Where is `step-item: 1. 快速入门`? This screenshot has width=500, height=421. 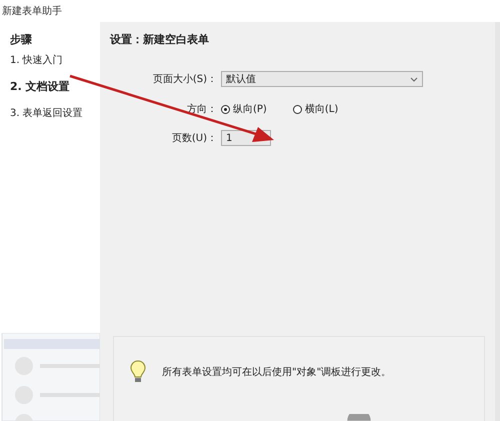 step-item: 1. 快速入门 is located at coordinates (50, 60).